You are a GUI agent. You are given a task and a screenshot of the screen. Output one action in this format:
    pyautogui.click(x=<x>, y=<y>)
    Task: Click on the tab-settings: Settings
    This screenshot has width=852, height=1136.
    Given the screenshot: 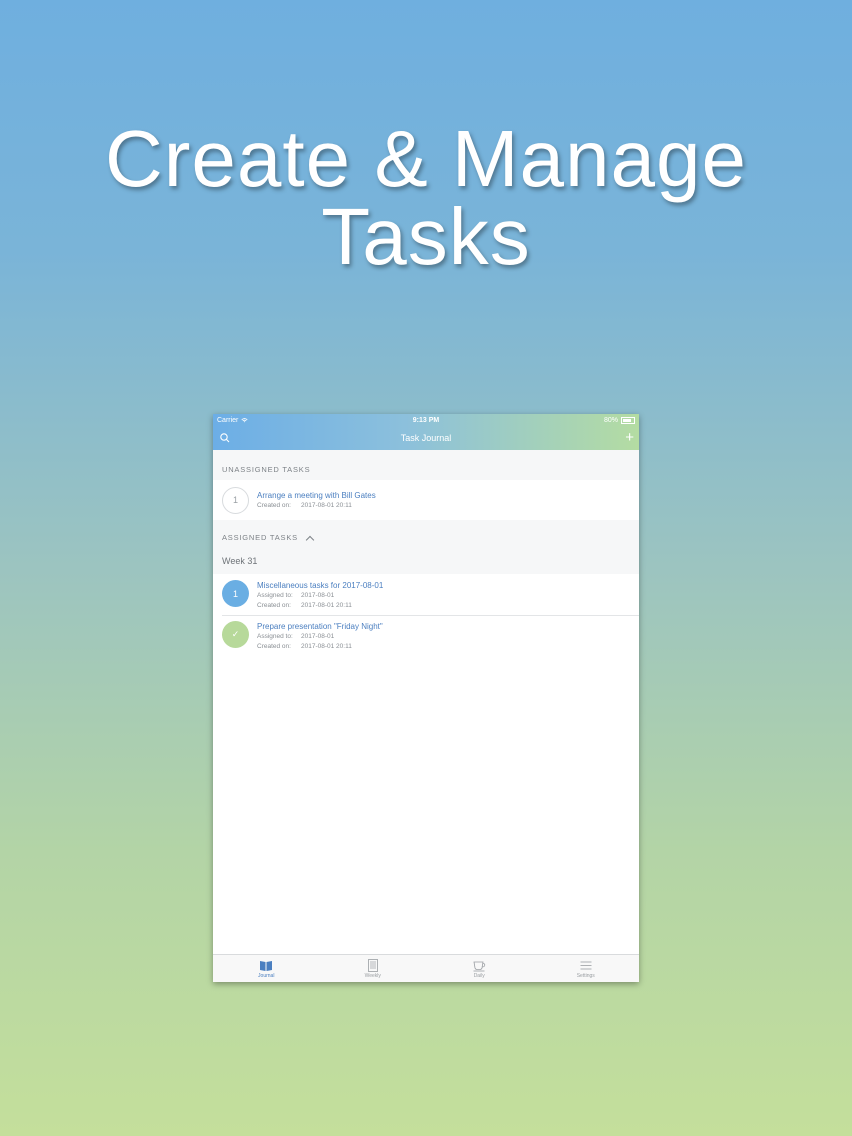 What is the action you would take?
    pyautogui.click(x=586, y=968)
    